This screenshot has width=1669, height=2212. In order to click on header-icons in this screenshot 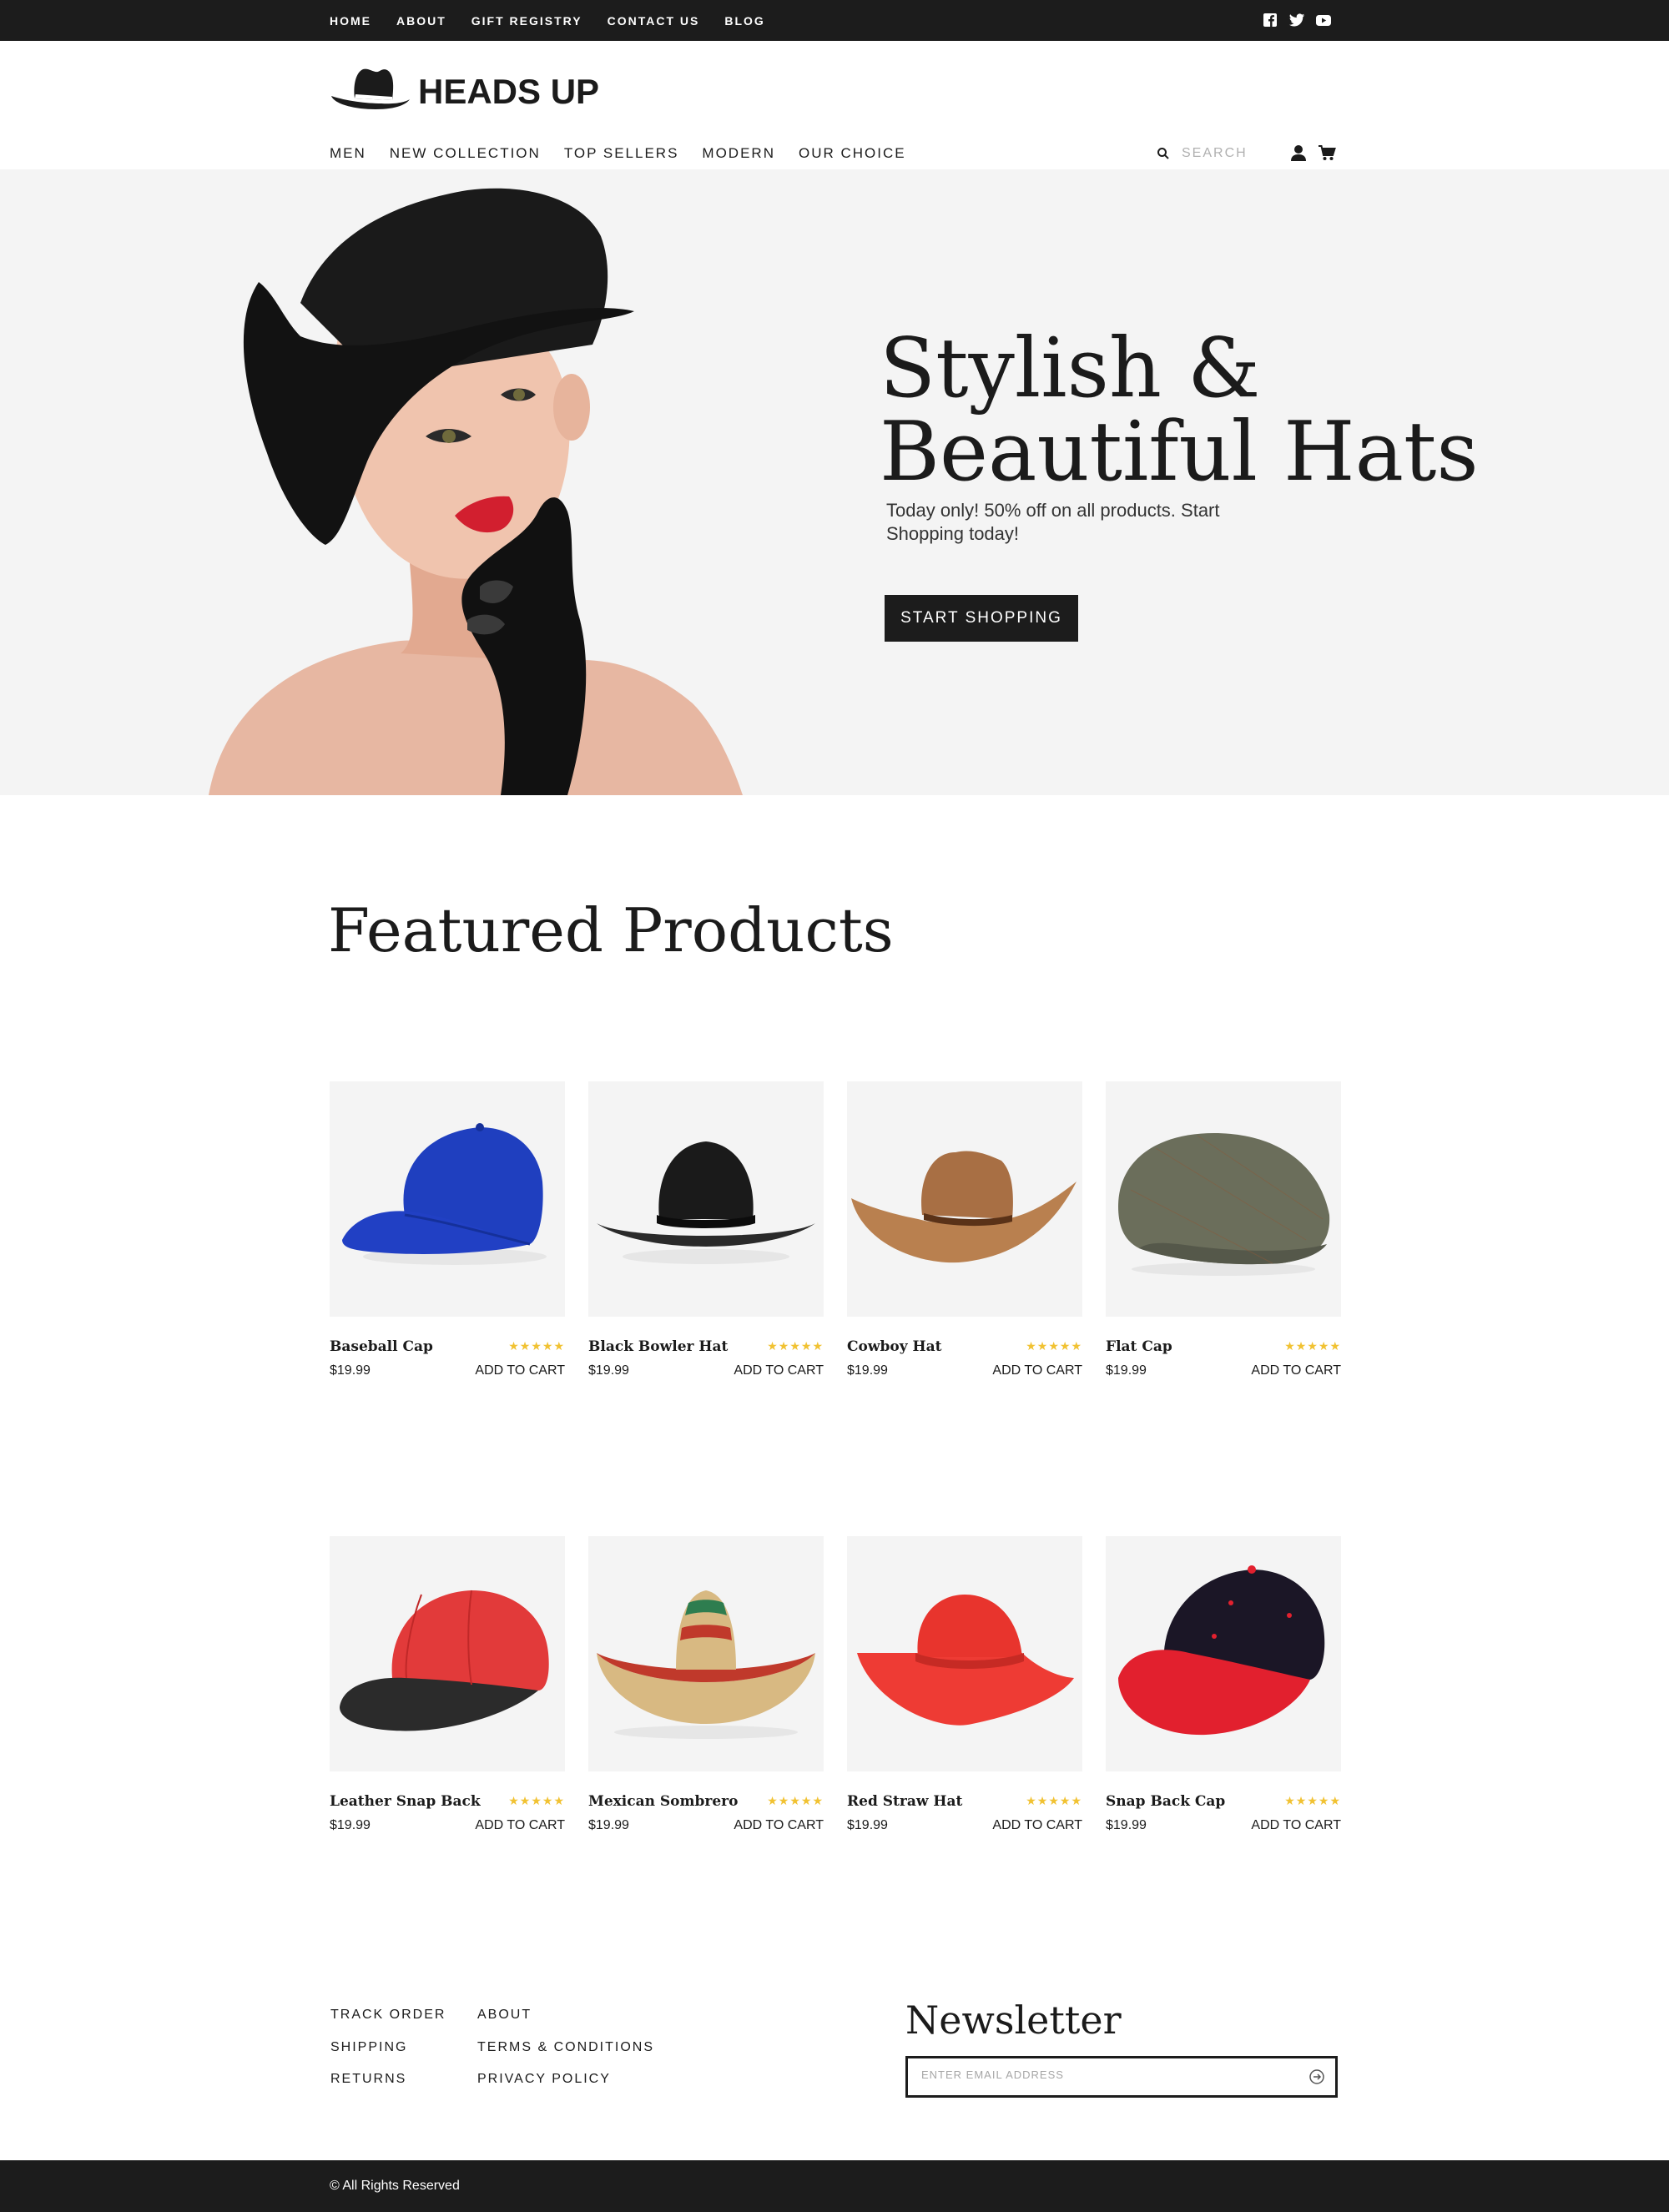, I will do `click(1317, 153)`.